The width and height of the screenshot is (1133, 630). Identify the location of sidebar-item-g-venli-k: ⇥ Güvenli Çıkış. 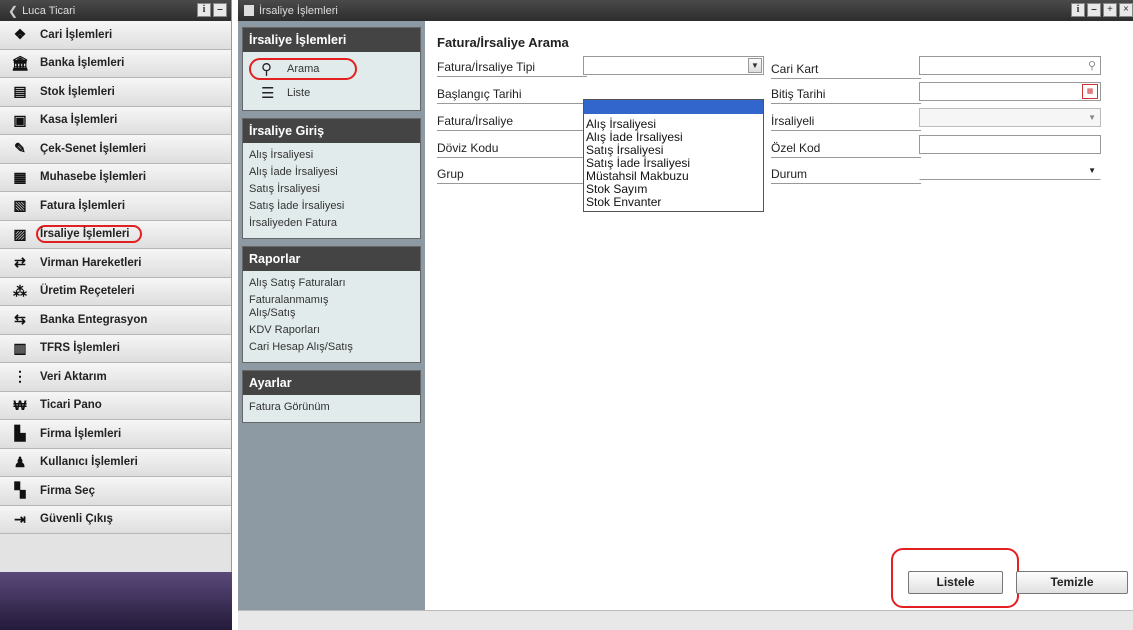
(115, 519).